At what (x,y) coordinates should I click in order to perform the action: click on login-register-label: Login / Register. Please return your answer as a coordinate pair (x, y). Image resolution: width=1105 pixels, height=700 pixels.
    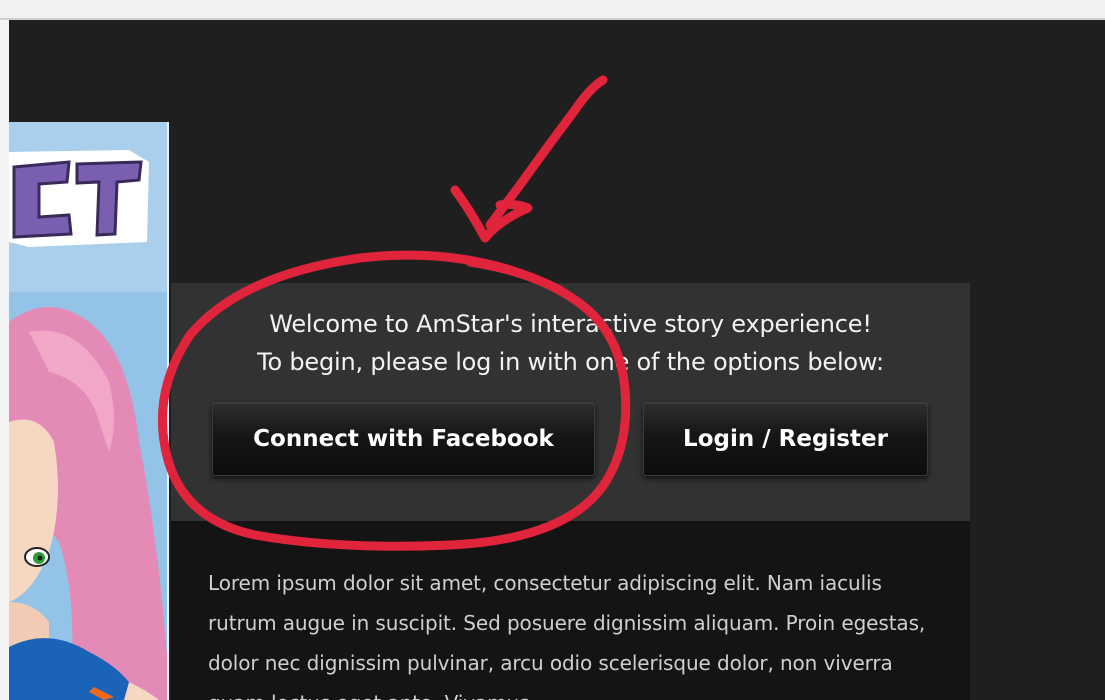
    Looking at the image, I should click on (785, 439).